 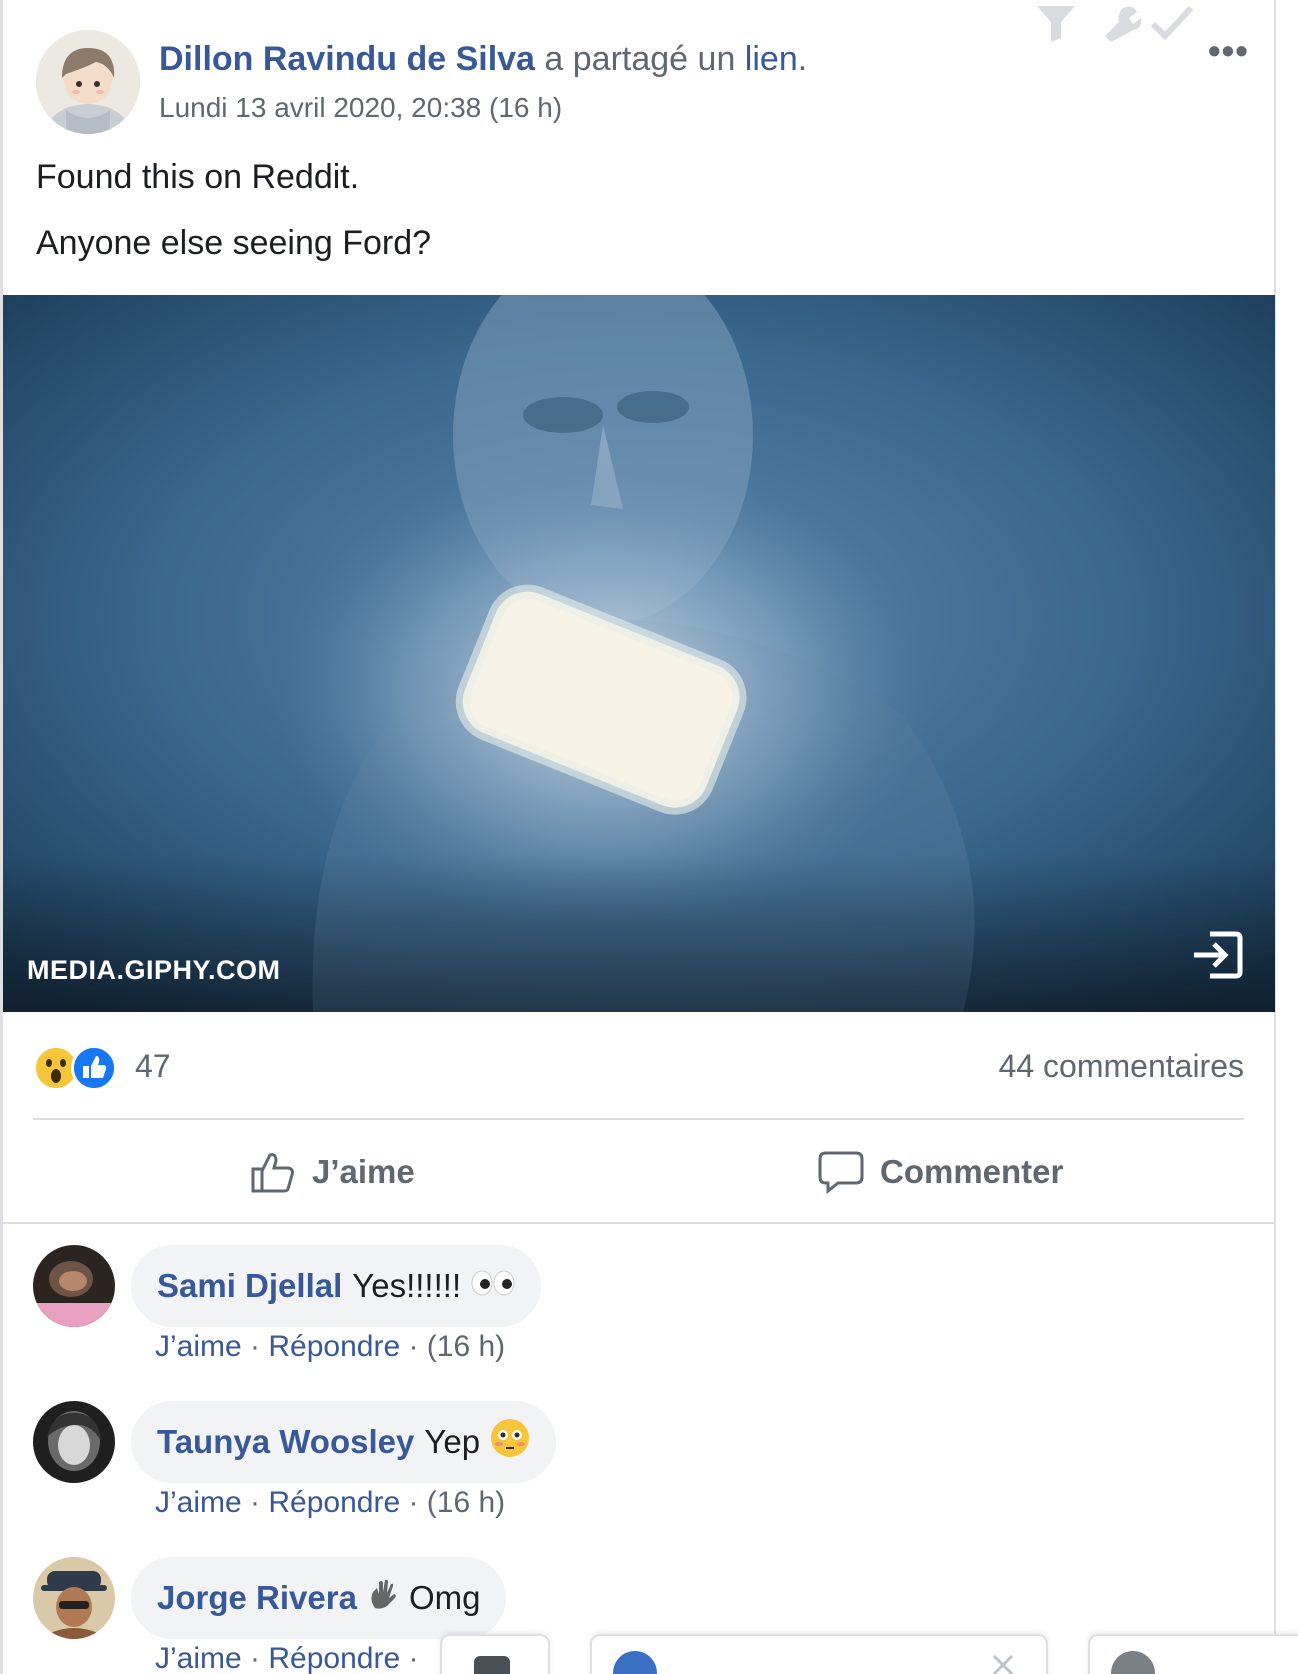 I want to click on comment-button: Commenter, so click(x=940, y=1172).